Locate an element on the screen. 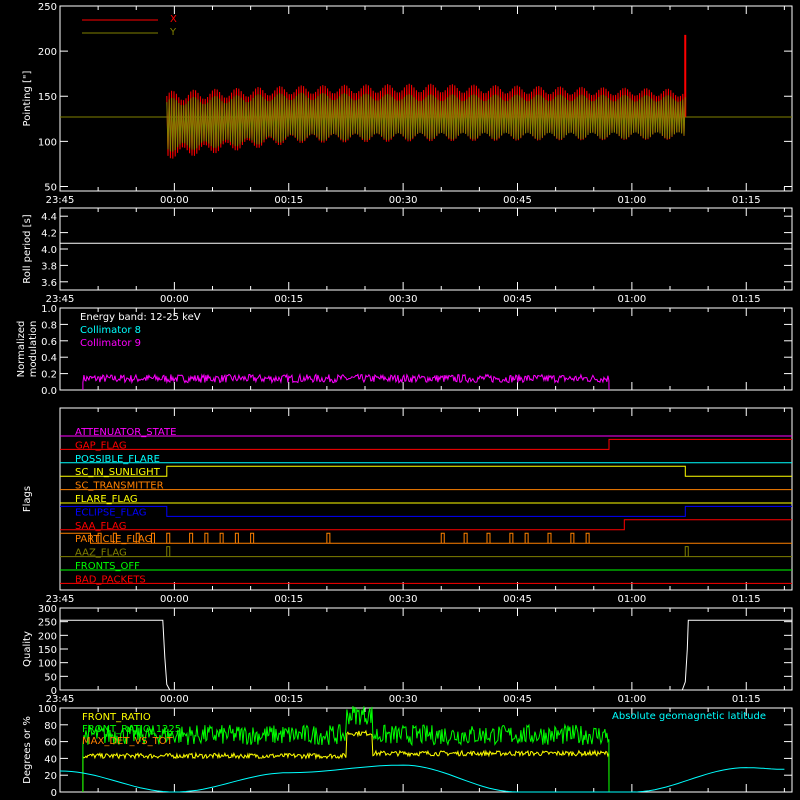 The height and width of the screenshot is (800, 800). y-tick-label: 4.4 is located at coordinates (49, 217).